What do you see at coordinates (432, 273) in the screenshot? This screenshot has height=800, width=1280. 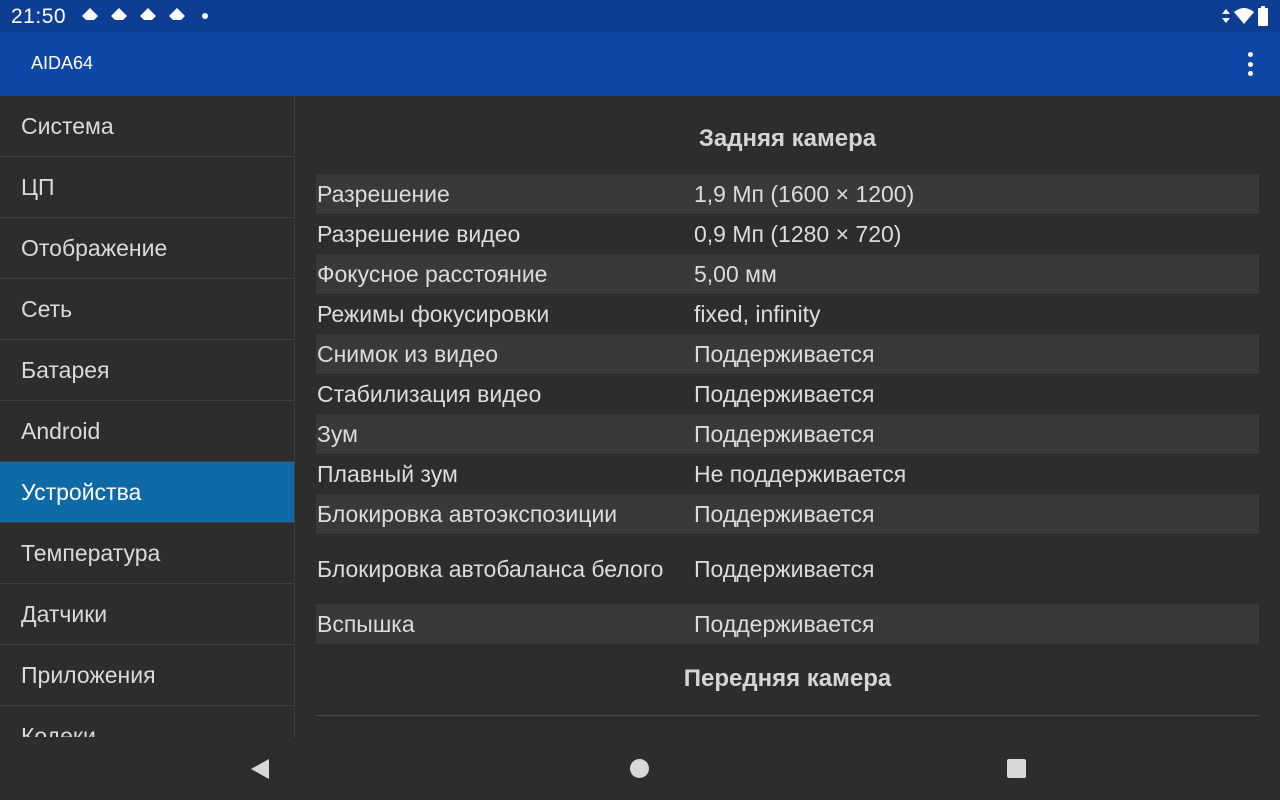 I see `row-key: Фокусное расстояние` at bounding box center [432, 273].